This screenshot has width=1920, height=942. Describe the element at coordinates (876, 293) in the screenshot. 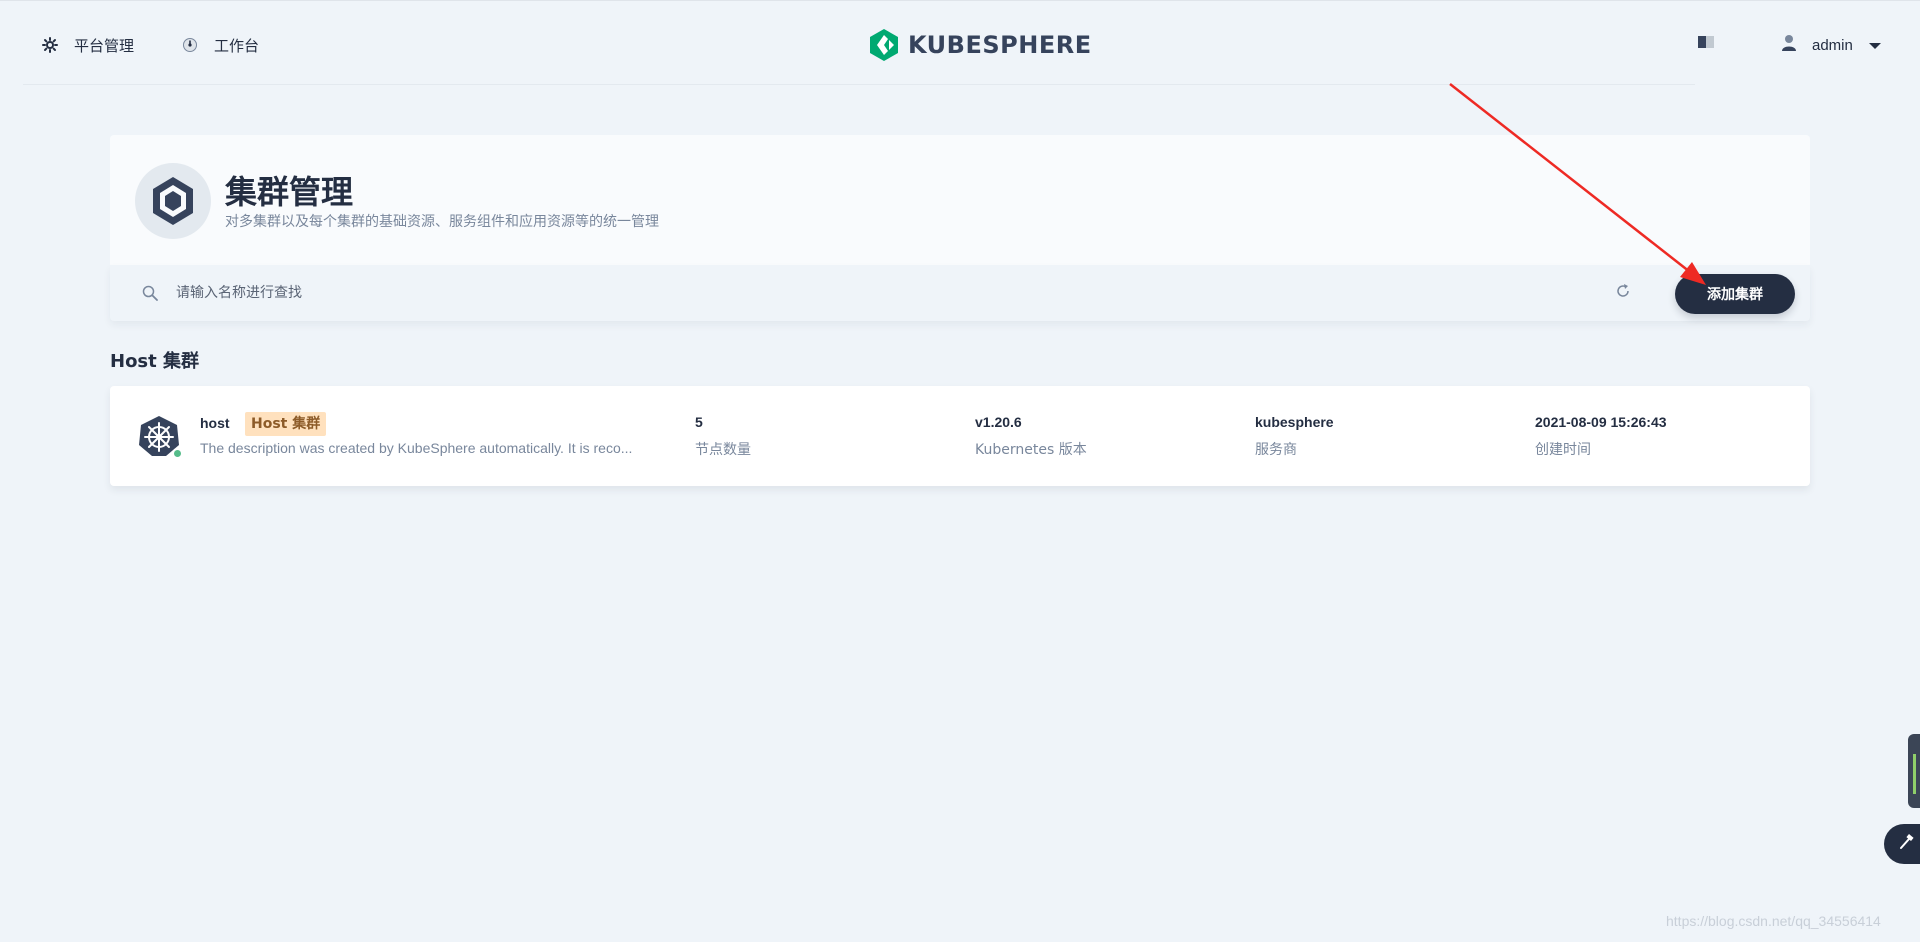

I see `search-input` at that location.